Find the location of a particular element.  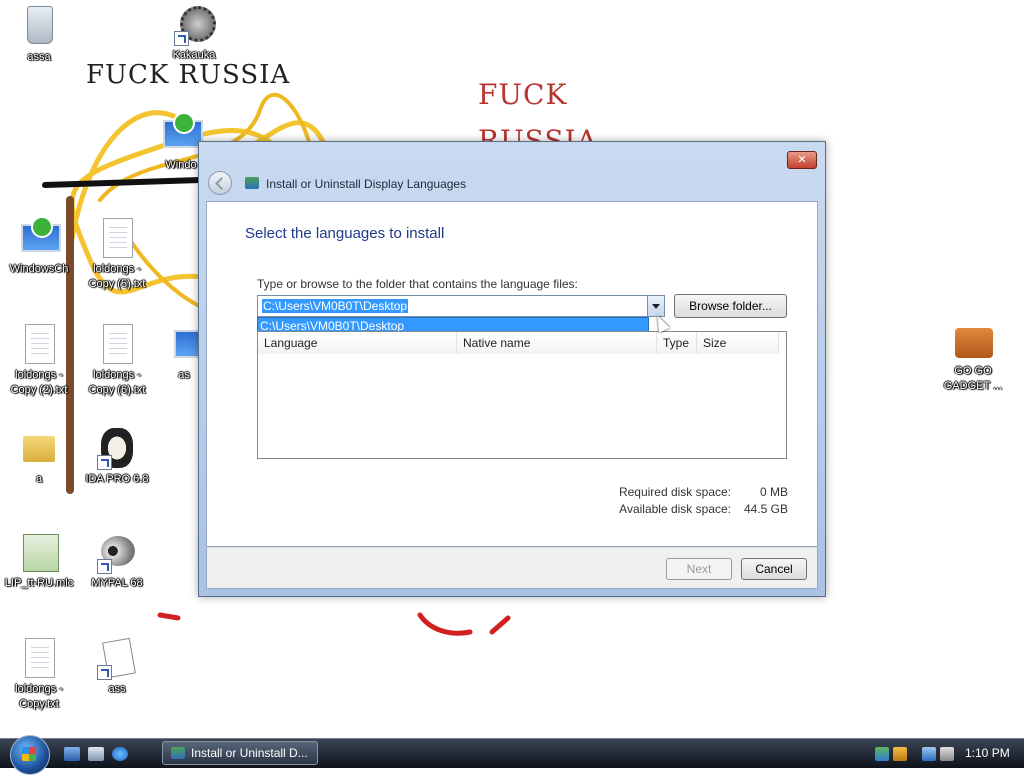

wallpaper-text-black: FUCK RUSSIA is located at coordinates (188, 75).